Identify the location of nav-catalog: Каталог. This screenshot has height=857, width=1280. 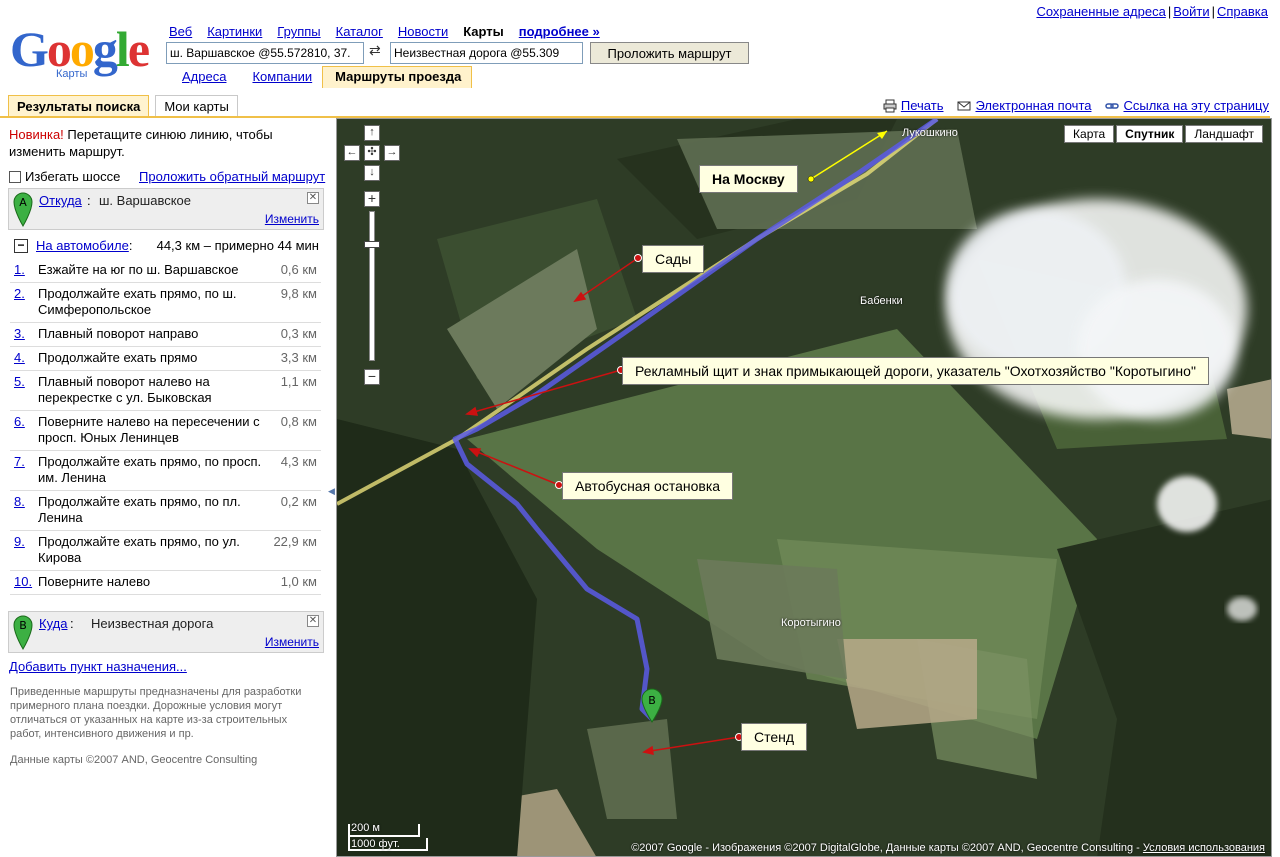
(359, 31).